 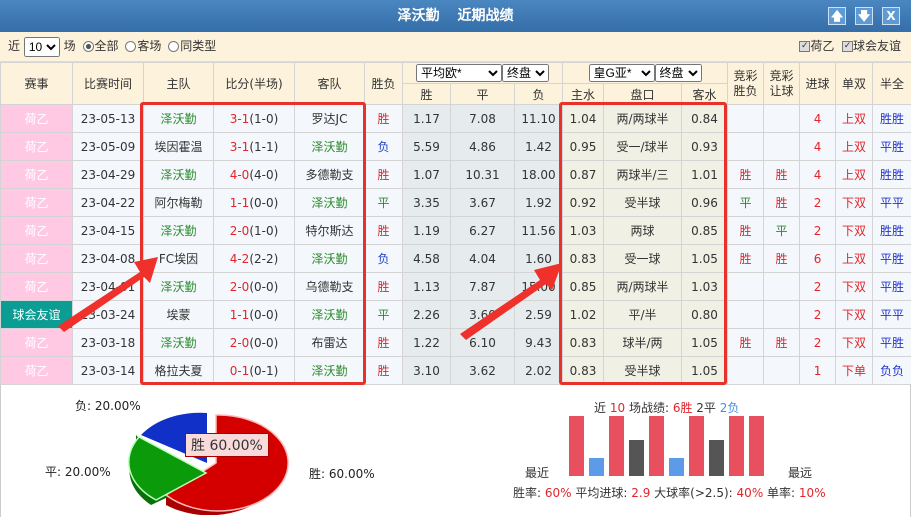 What do you see at coordinates (78, 472) in the screenshot?
I see `pie-draw-label: 平: 20.00%` at bounding box center [78, 472].